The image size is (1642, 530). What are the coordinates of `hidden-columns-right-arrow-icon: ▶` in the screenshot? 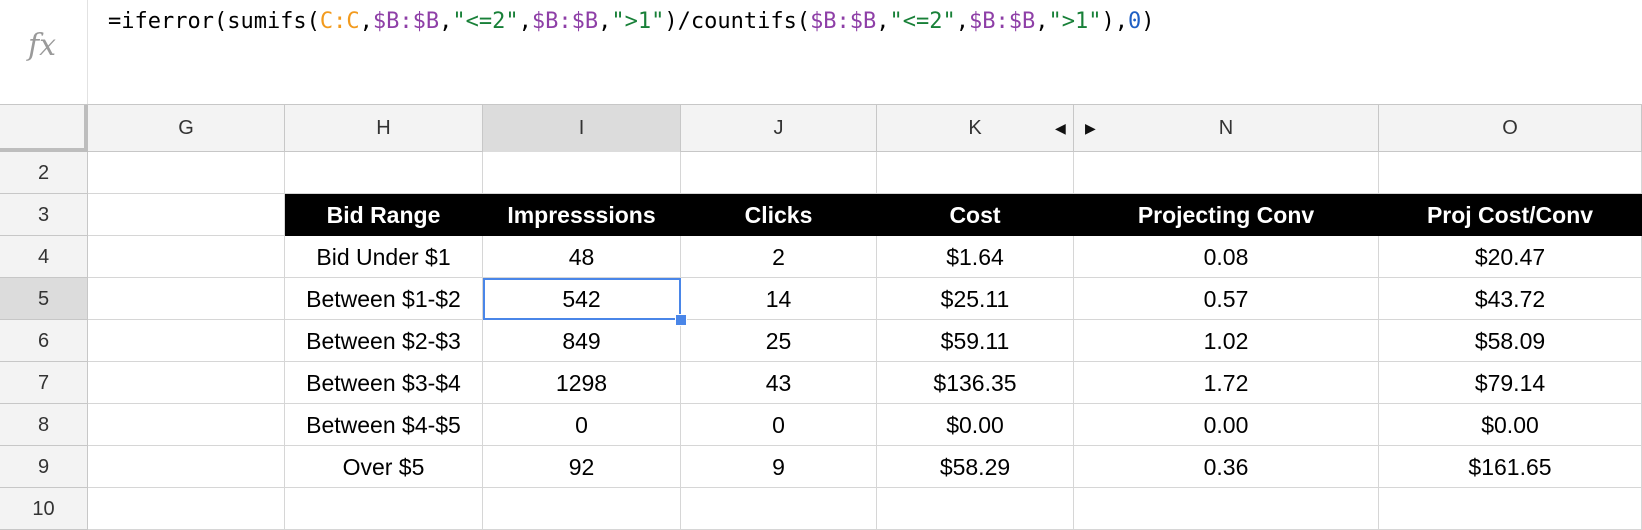 It's located at (1090, 128).